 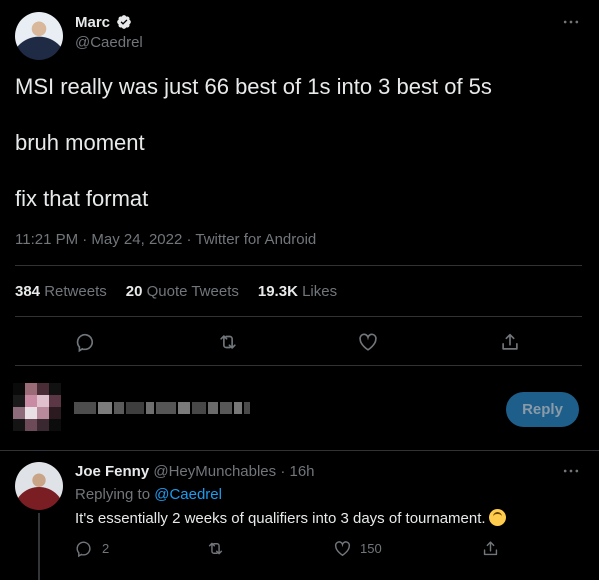 I want to click on reply-author-avatar, so click(x=39, y=486).